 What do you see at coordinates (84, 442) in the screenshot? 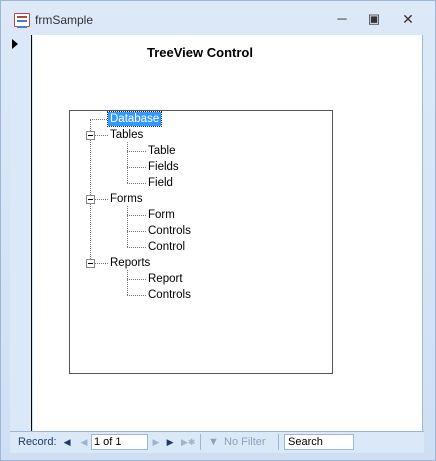
I see `previous-record-icon: ◀` at bounding box center [84, 442].